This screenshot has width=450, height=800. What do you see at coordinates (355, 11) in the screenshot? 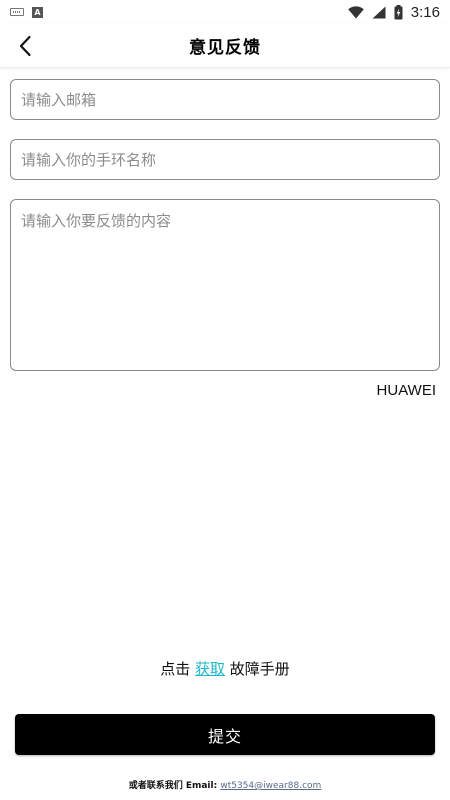
I see `wifi-icon` at bounding box center [355, 11].